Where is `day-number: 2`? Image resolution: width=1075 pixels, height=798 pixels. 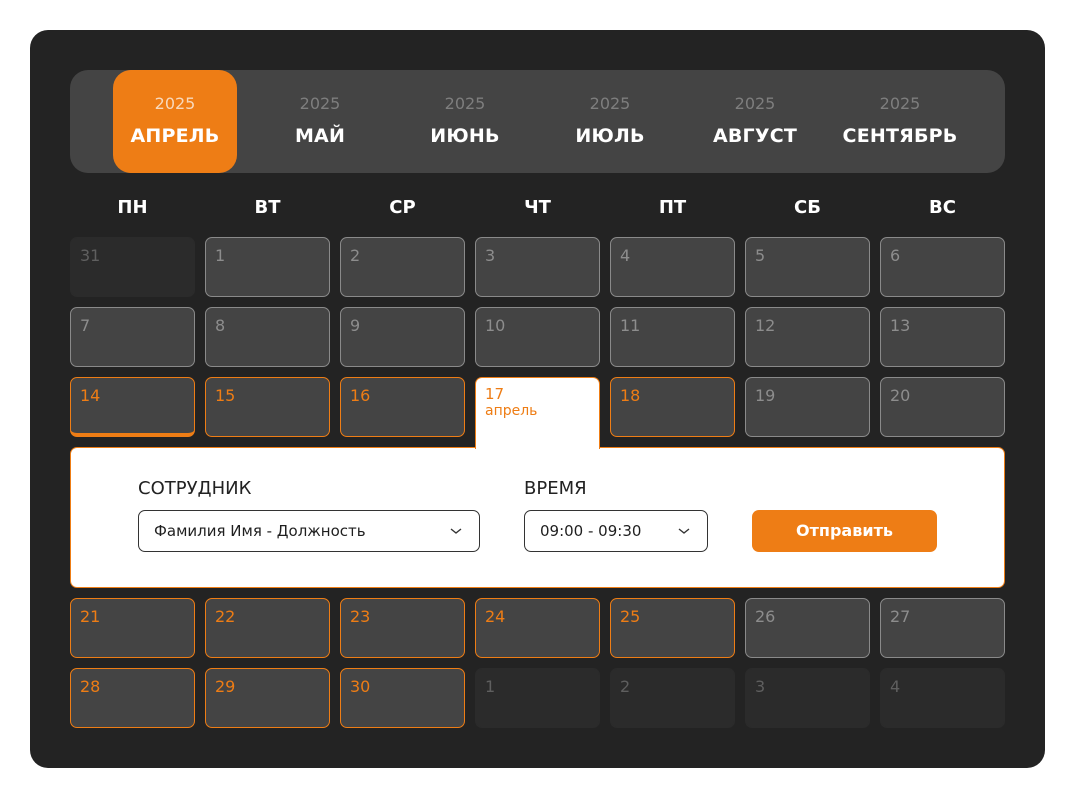
day-number: 2 is located at coordinates (355, 255).